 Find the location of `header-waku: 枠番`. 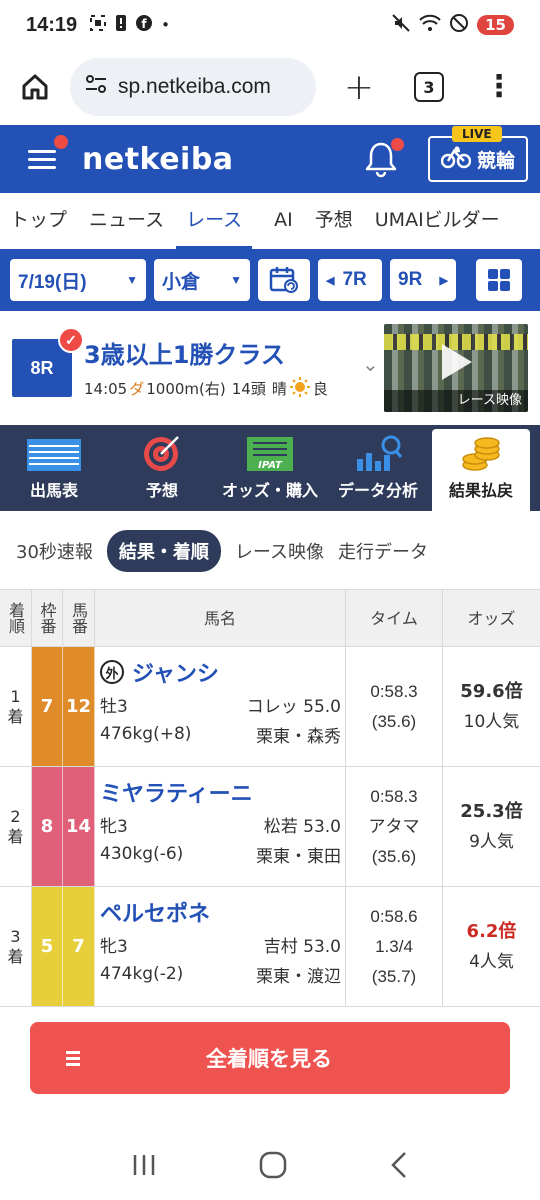

header-waku: 枠番 is located at coordinates (47, 618).